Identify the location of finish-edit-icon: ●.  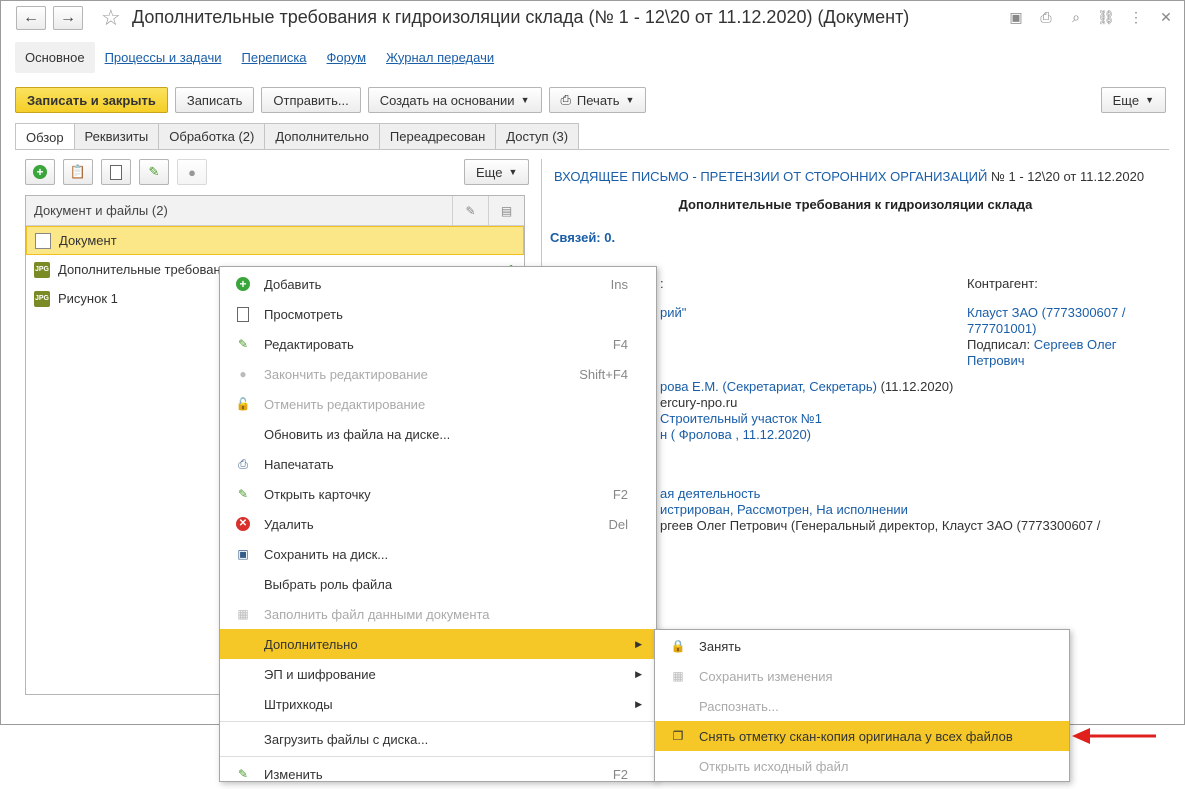
(192, 172).